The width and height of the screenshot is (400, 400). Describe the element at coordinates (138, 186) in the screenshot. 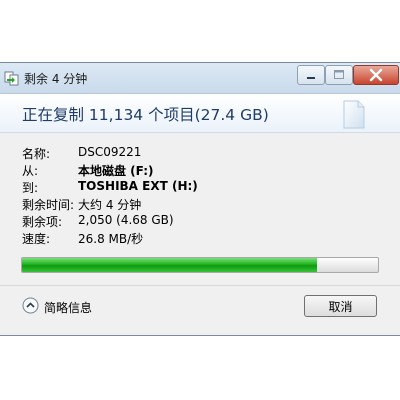

I see `to-value: TOSHIBA EXT (H:)` at that location.